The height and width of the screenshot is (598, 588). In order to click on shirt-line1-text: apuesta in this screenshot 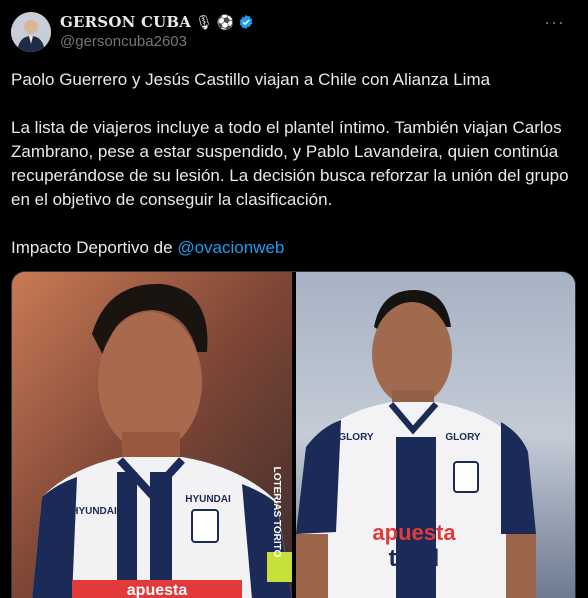, I will do `click(414, 532)`.